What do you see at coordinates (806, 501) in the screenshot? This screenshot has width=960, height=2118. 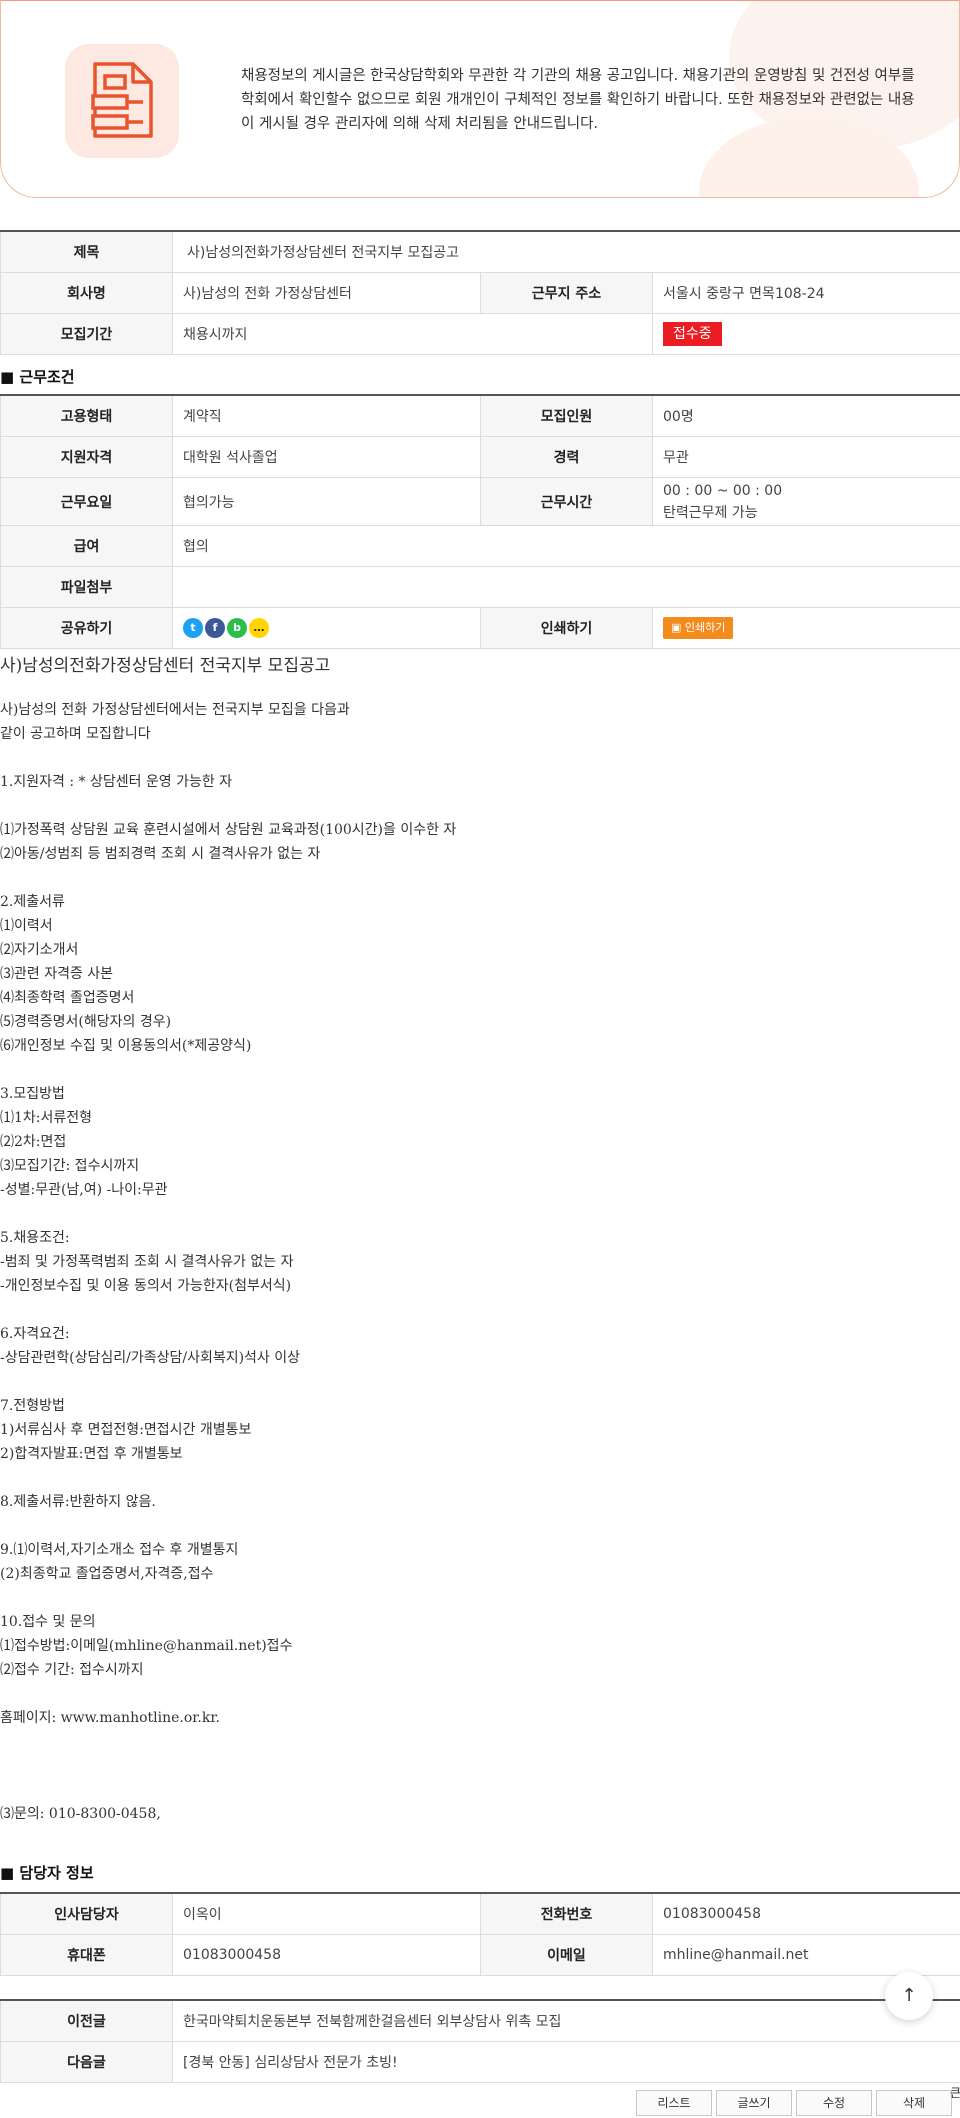 I see `worktime-value: 00 : 00 ~ 00 : 00 탄력근무제 가능` at bounding box center [806, 501].